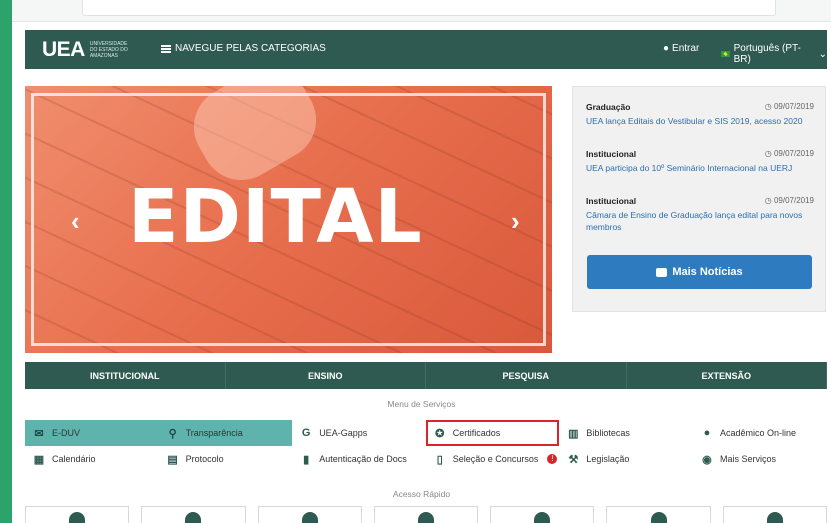 This screenshot has height=523, width=831. Describe the element at coordinates (306, 433) in the screenshot. I see `google-icon: G` at that location.